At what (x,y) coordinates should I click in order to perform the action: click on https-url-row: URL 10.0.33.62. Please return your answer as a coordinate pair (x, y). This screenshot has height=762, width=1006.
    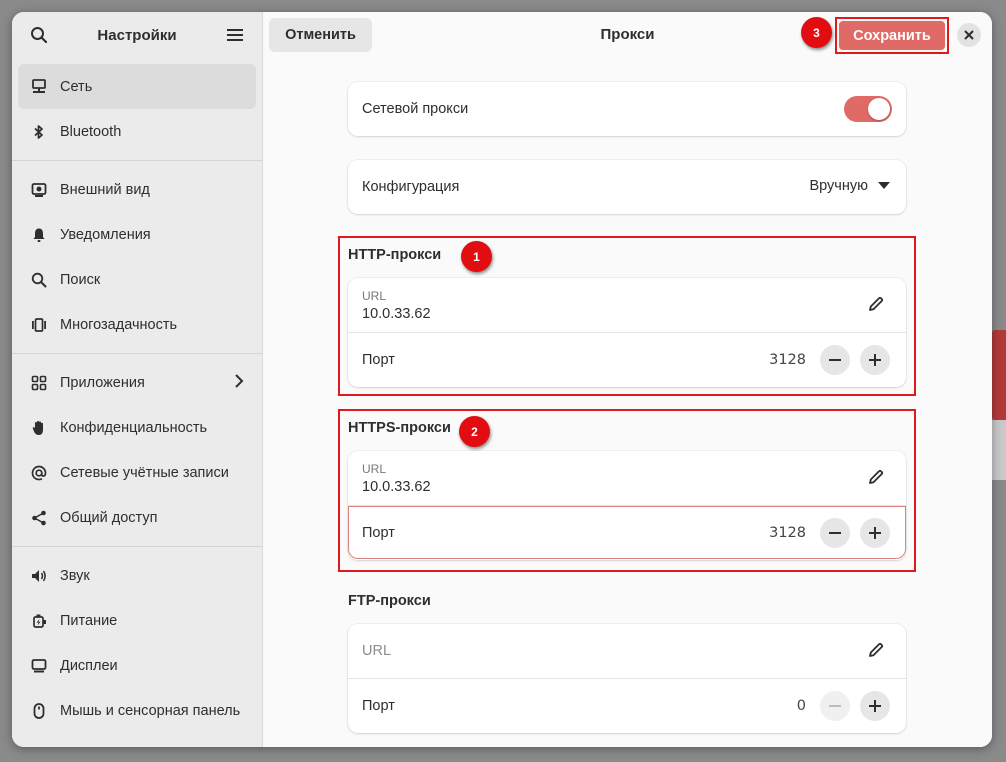
    Looking at the image, I should click on (627, 478).